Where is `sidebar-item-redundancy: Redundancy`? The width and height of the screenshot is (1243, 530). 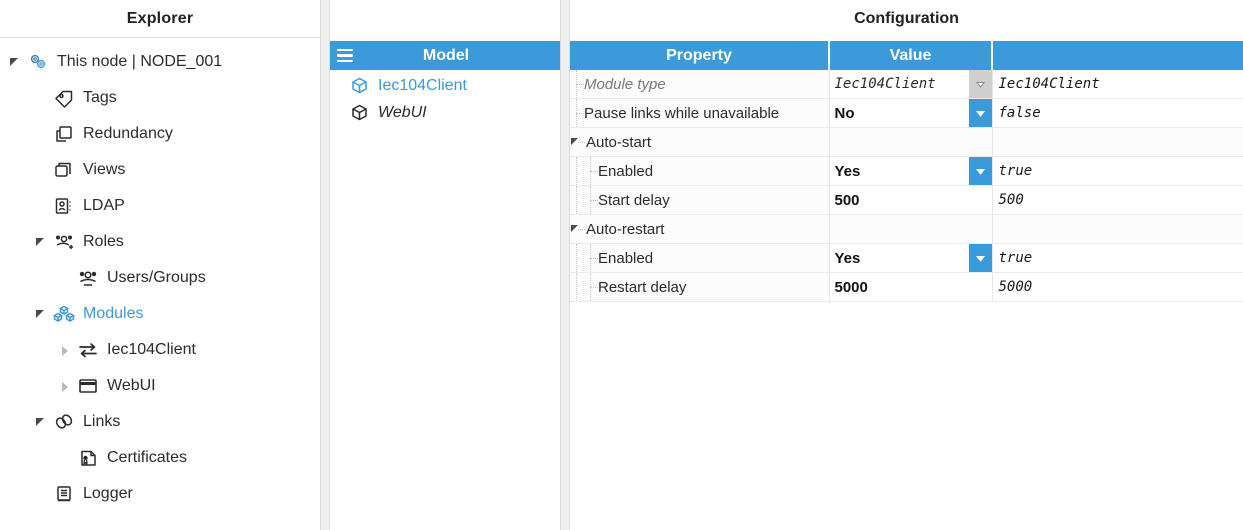
sidebar-item-redundancy: Redundancy is located at coordinates (160, 134).